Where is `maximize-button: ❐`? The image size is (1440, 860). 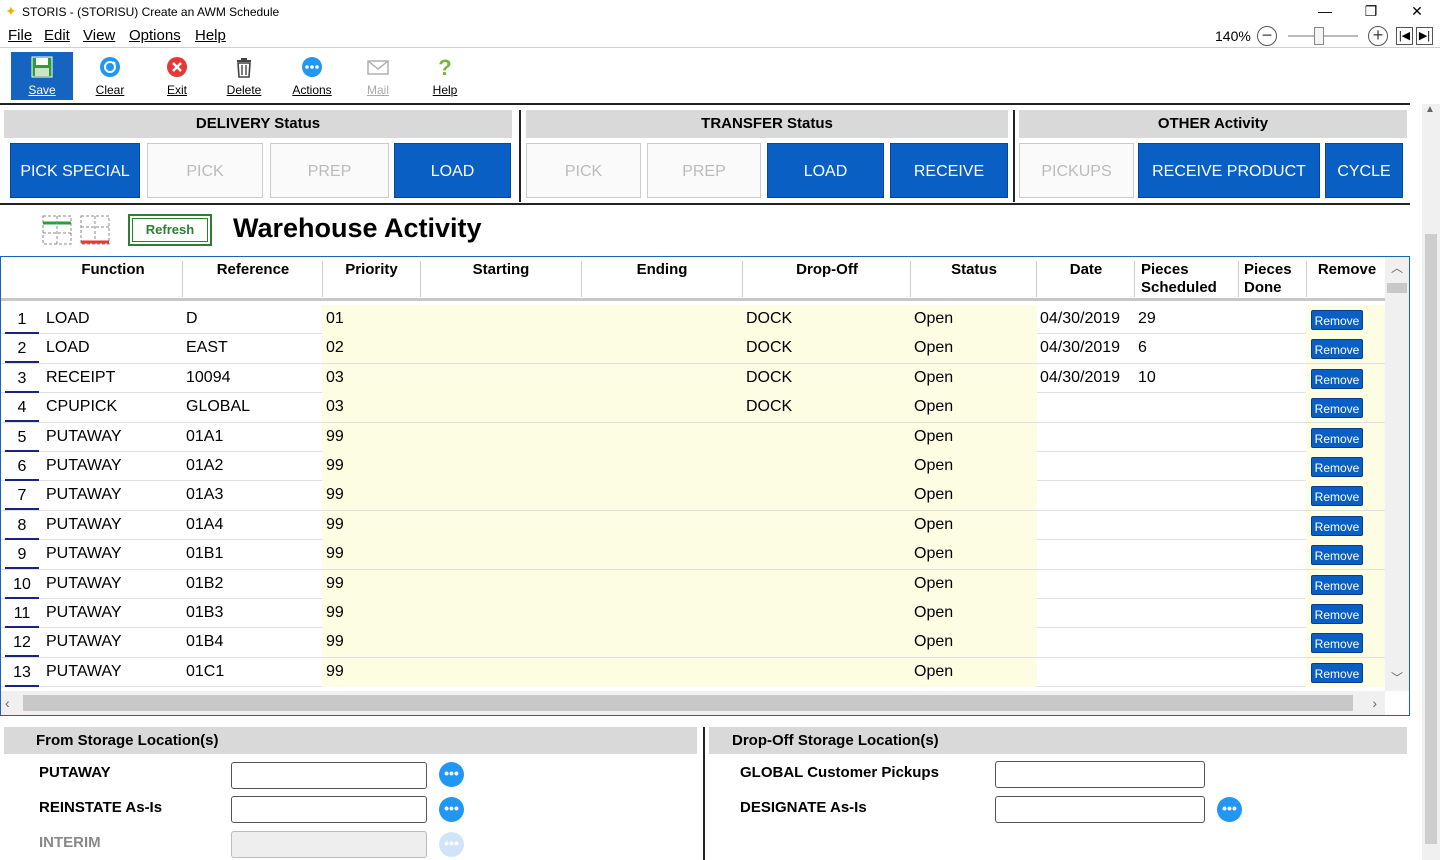 maximize-button: ❐ is located at coordinates (1371, 12).